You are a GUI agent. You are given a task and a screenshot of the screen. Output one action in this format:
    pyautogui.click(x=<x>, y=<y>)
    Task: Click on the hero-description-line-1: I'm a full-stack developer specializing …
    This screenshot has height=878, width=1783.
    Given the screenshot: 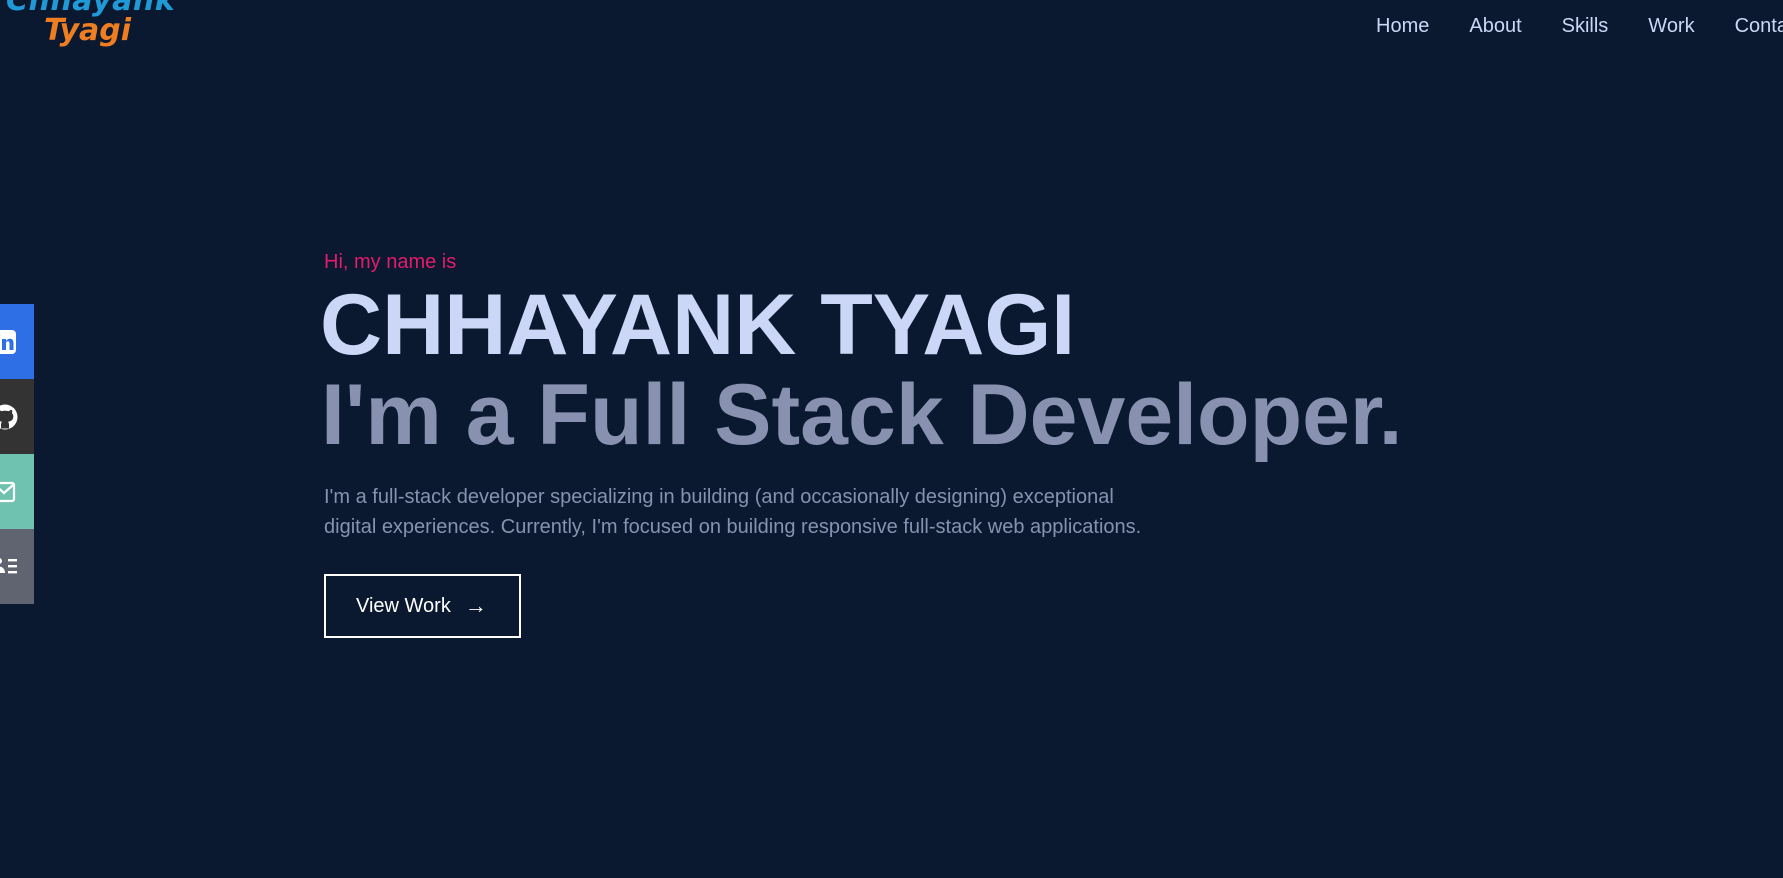 What is the action you would take?
    pyautogui.click(x=719, y=497)
    